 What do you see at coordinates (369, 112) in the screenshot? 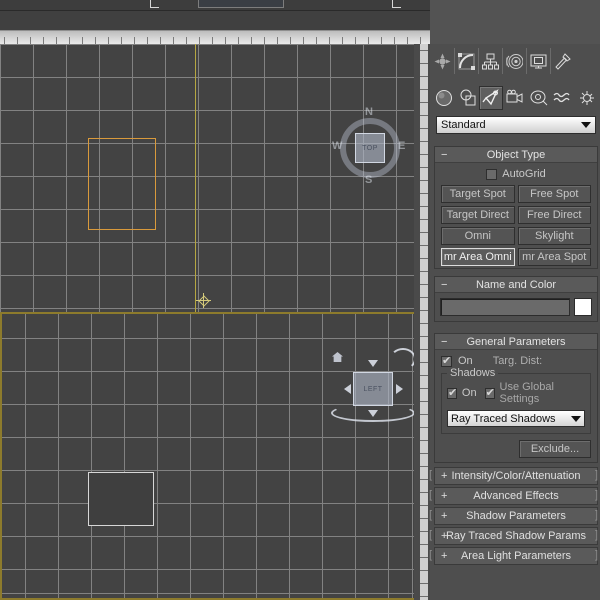
I see `compass-n: N` at bounding box center [369, 112].